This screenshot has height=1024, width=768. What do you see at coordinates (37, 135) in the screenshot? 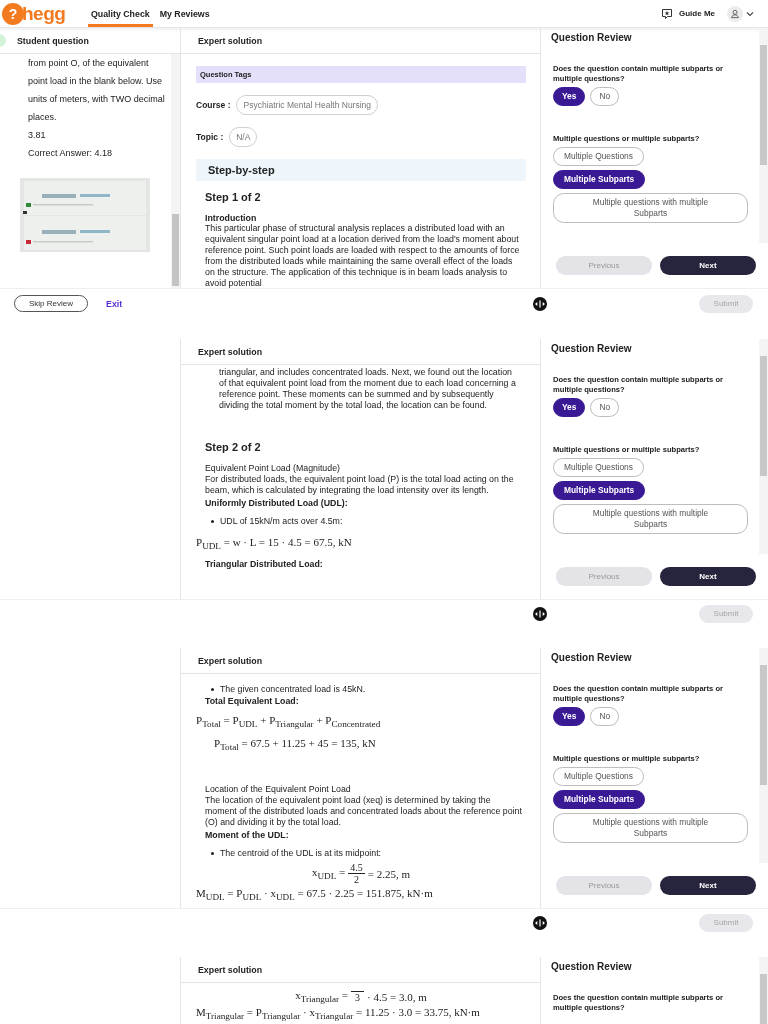
I see `student-answer: 3.81` at bounding box center [37, 135].